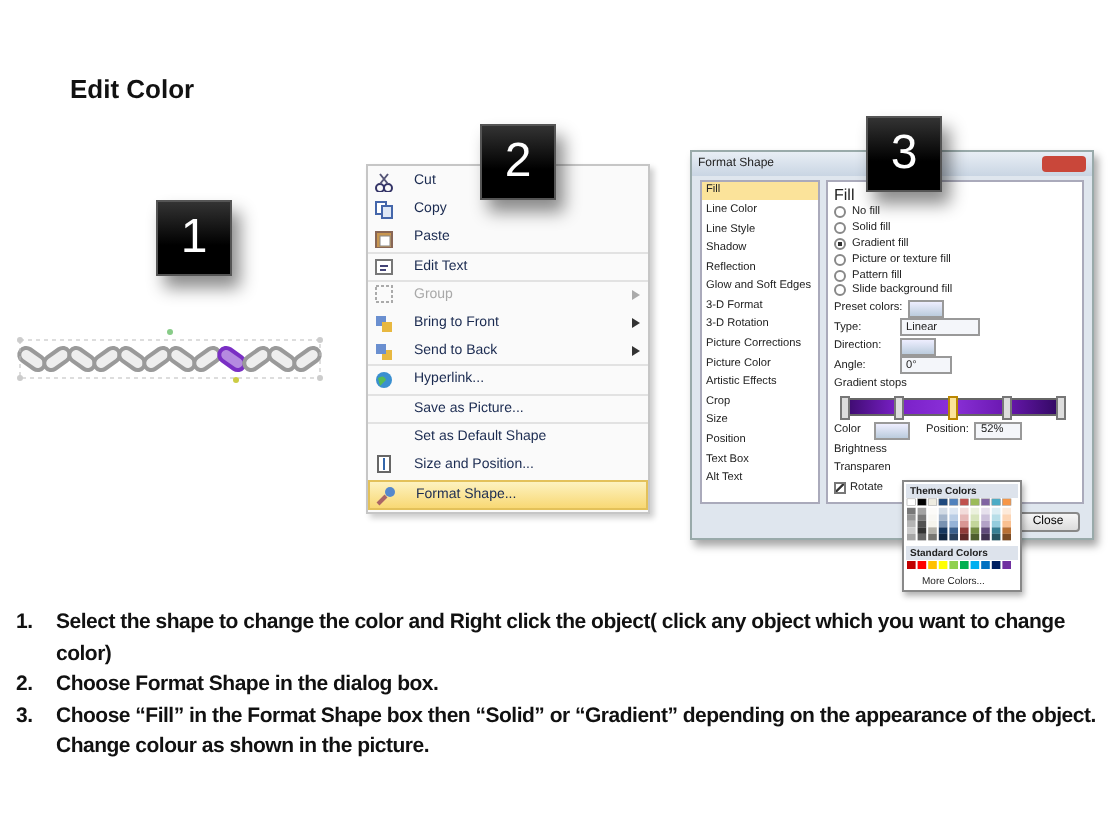 This screenshot has height=840, width=1120. I want to click on preset-colors-dropdown, so click(926, 308).